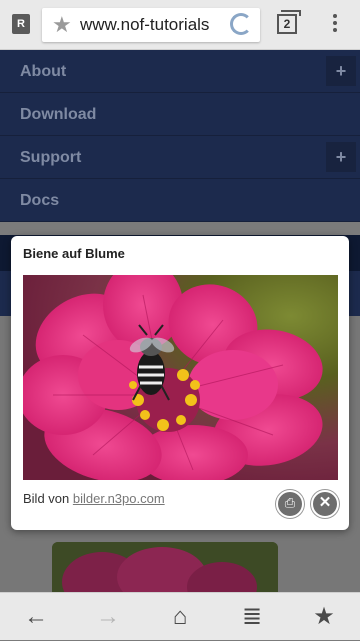 Image resolution: width=360 pixels, height=641 pixels. Describe the element at coordinates (155, 25) in the screenshot. I see `url-text: www.nof-tutorials` at that location.